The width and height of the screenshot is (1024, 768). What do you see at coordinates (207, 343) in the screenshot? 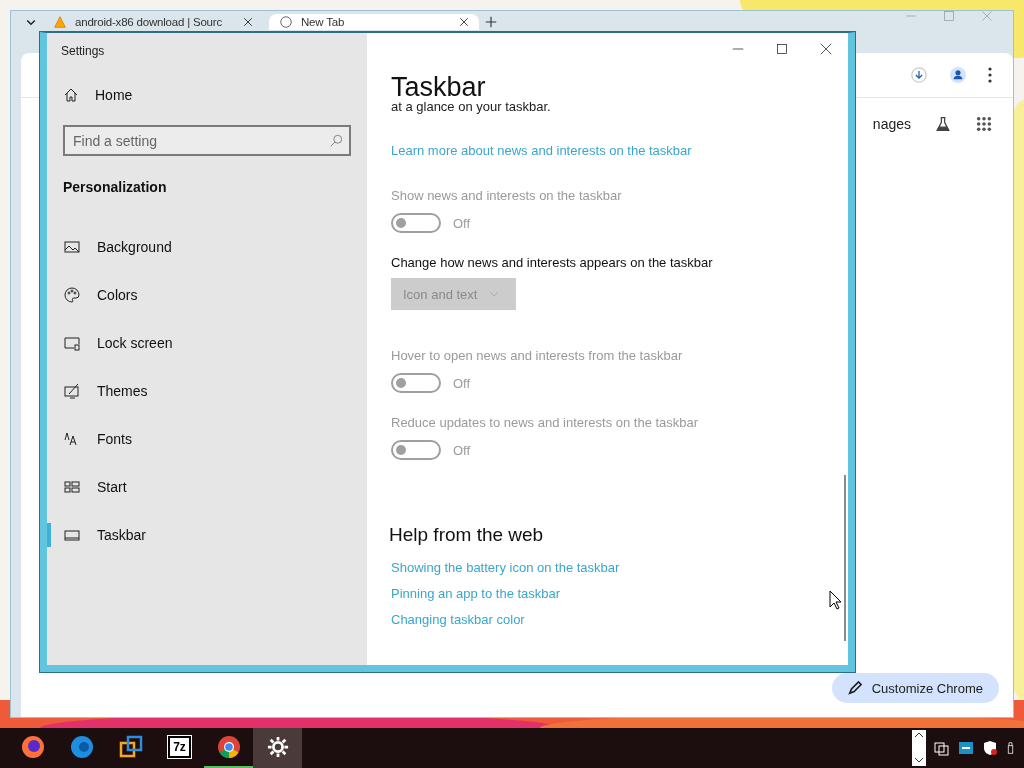
I see `sidebar-item: Lock screen` at bounding box center [207, 343].